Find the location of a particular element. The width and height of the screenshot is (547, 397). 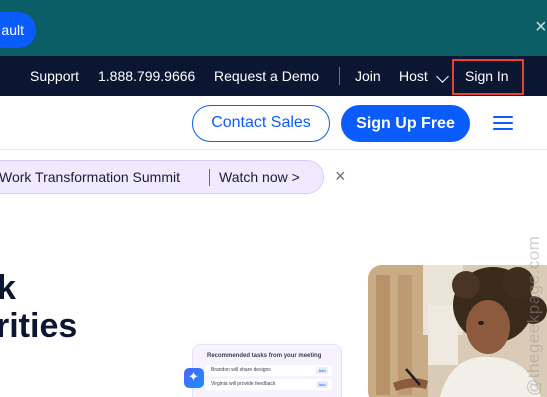

close-icon: × is located at coordinates (343, 176).